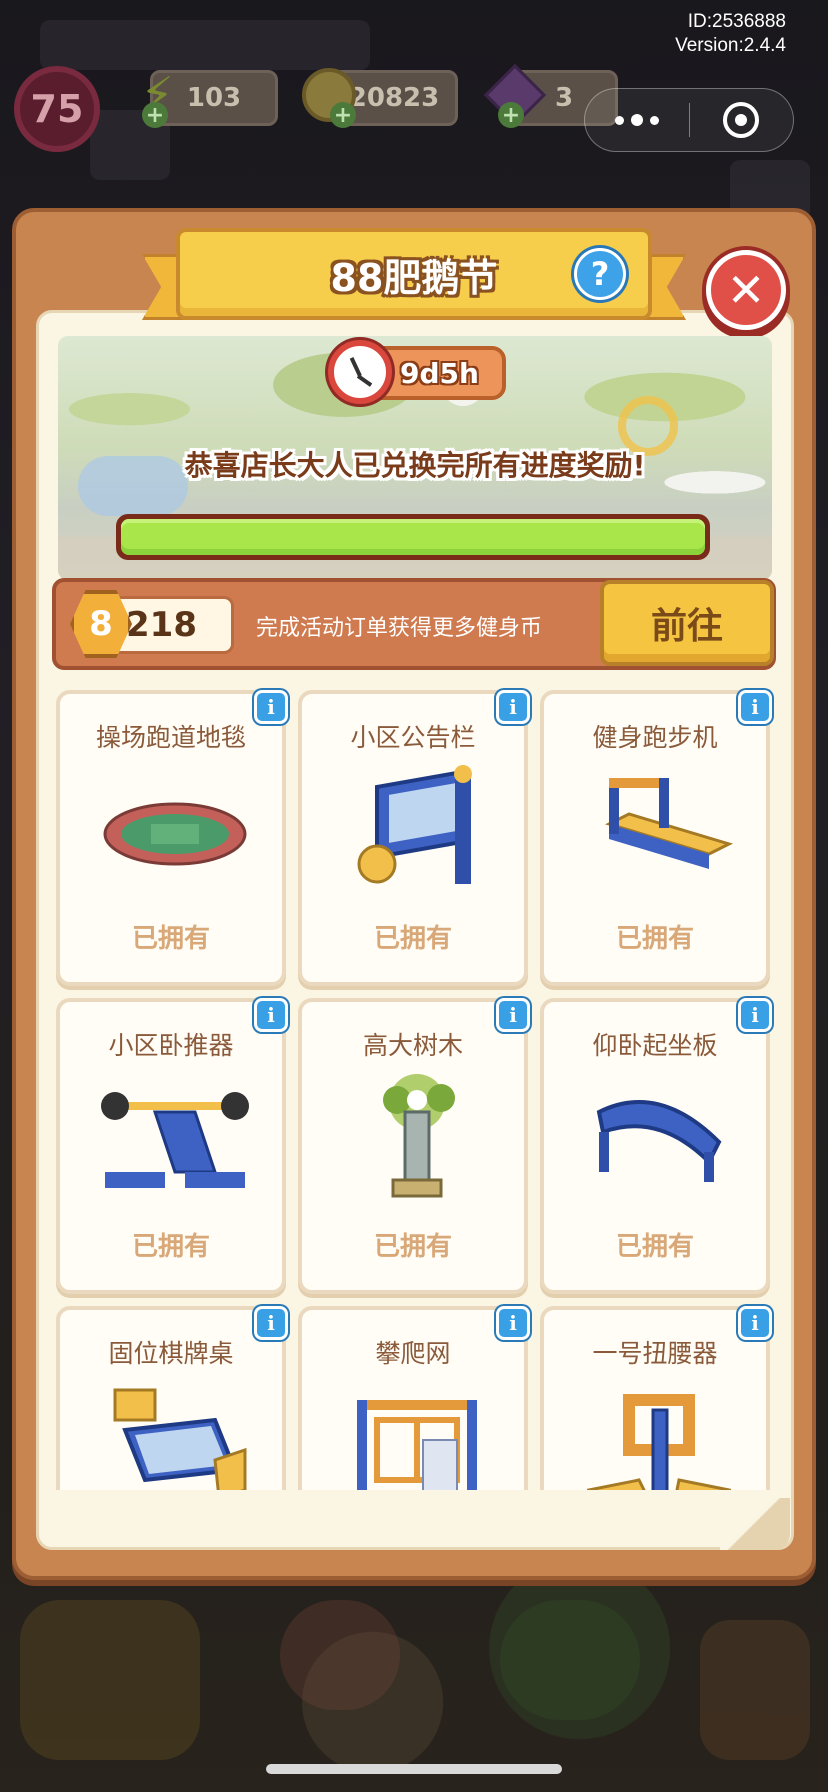  I want to click on climbing-net-icon, so click(417, 1435).